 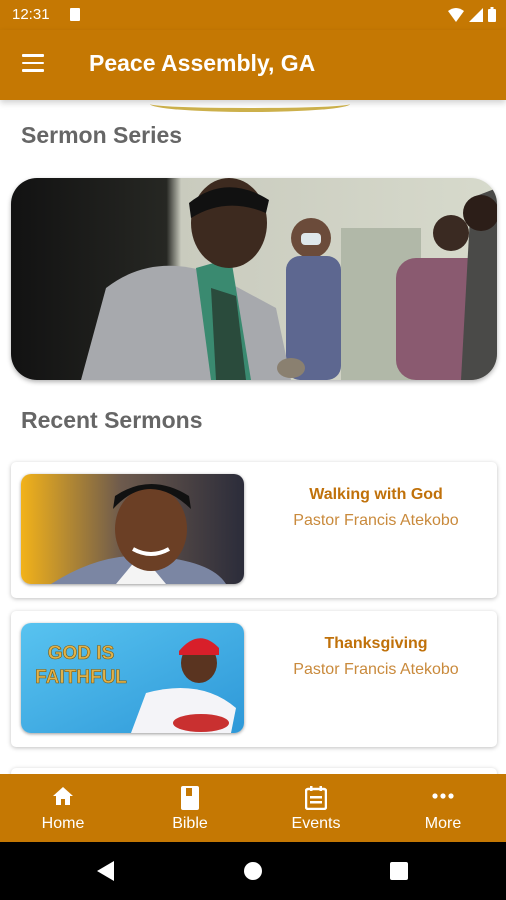 What do you see at coordinates (250, 104) in the screenshot?
I see `header-swoosh-decoration` at bounding box center [250, 104].